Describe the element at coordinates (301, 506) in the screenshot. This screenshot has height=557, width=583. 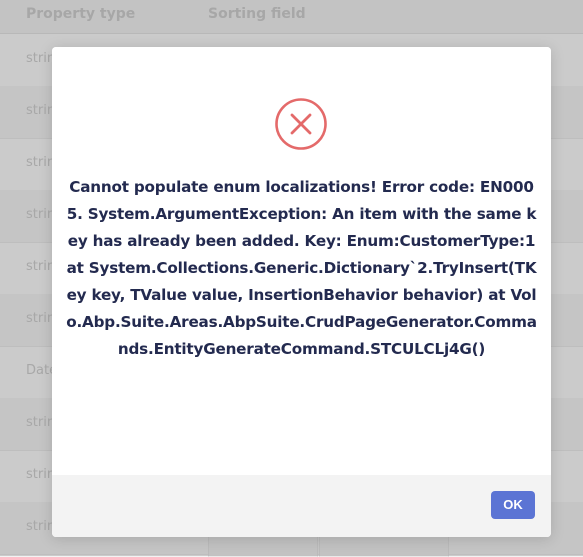
I see `dialog-footer` at that location.